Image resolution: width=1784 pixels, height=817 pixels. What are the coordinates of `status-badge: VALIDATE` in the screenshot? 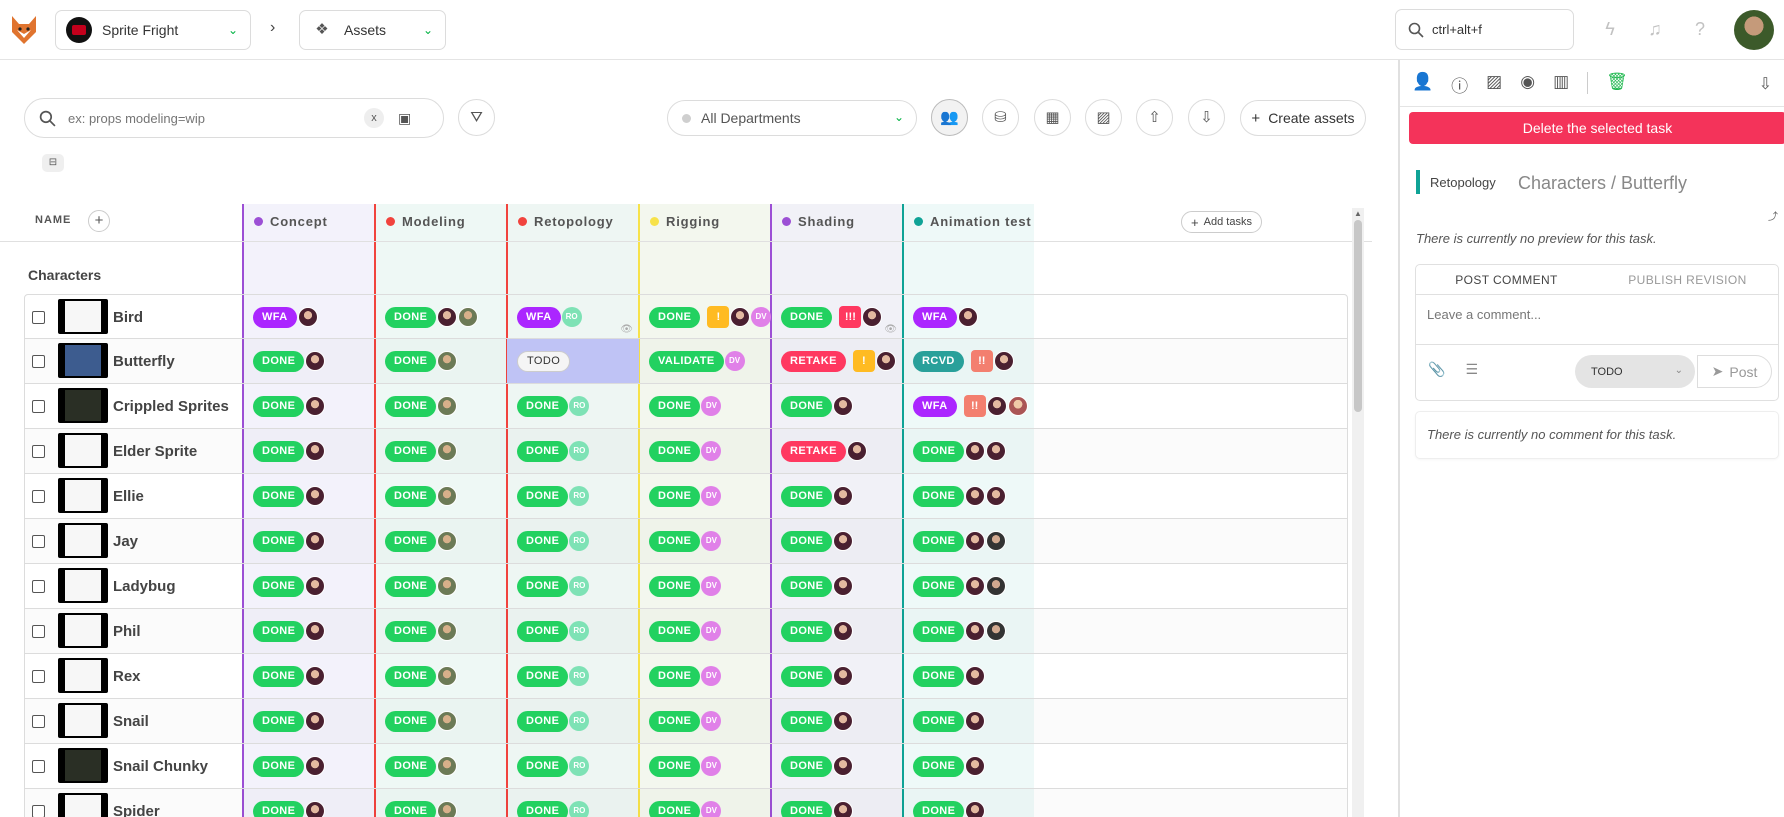 It's located at (686, 361).